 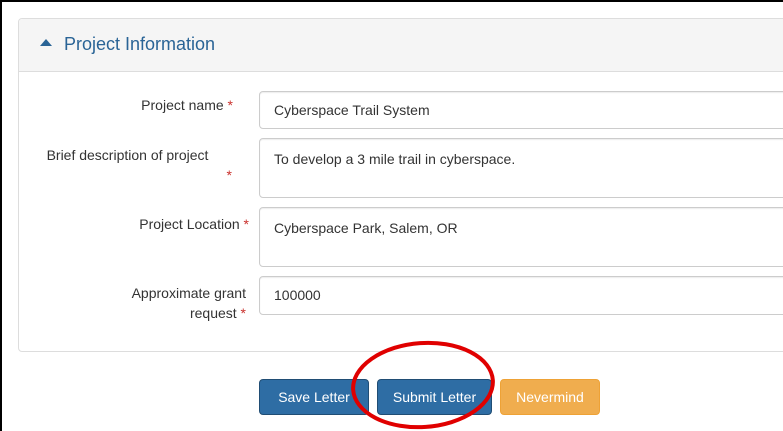 I want to click on panel-heading: Project Information, so click(x=401, y=45).